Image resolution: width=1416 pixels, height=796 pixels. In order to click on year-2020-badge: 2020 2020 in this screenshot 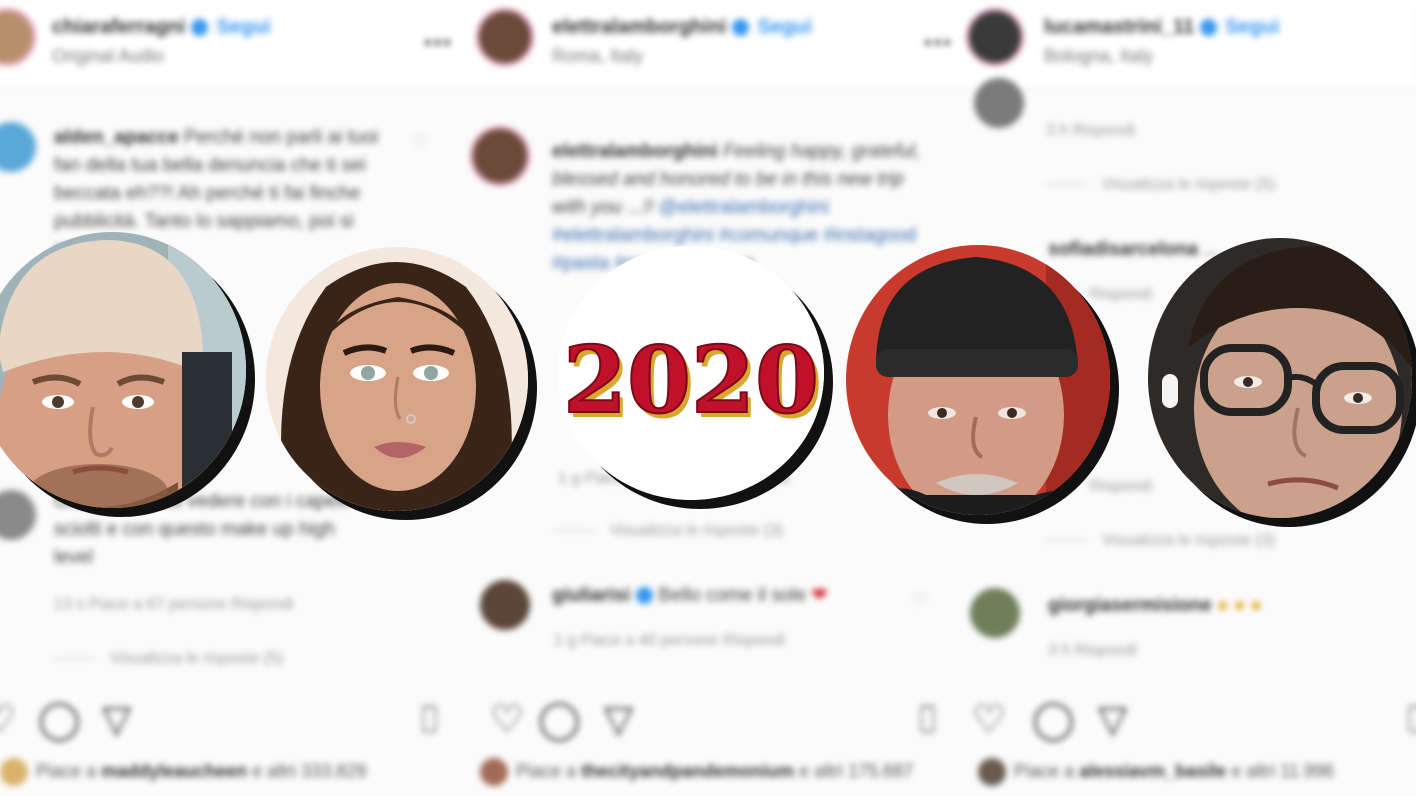, I will do `click(691, 373)`.